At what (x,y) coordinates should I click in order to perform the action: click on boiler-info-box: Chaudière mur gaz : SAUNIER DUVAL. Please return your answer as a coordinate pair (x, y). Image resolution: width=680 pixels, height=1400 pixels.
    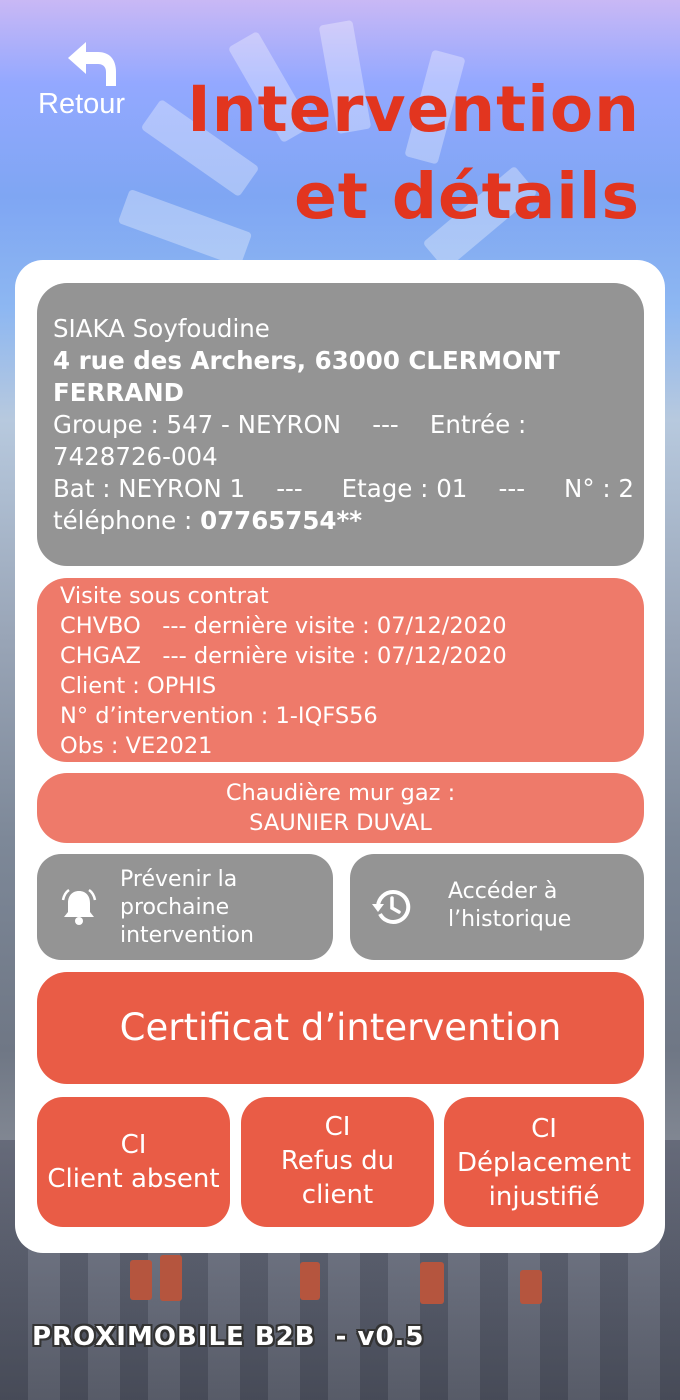
    Looking at the image, I should click on (340, 808).